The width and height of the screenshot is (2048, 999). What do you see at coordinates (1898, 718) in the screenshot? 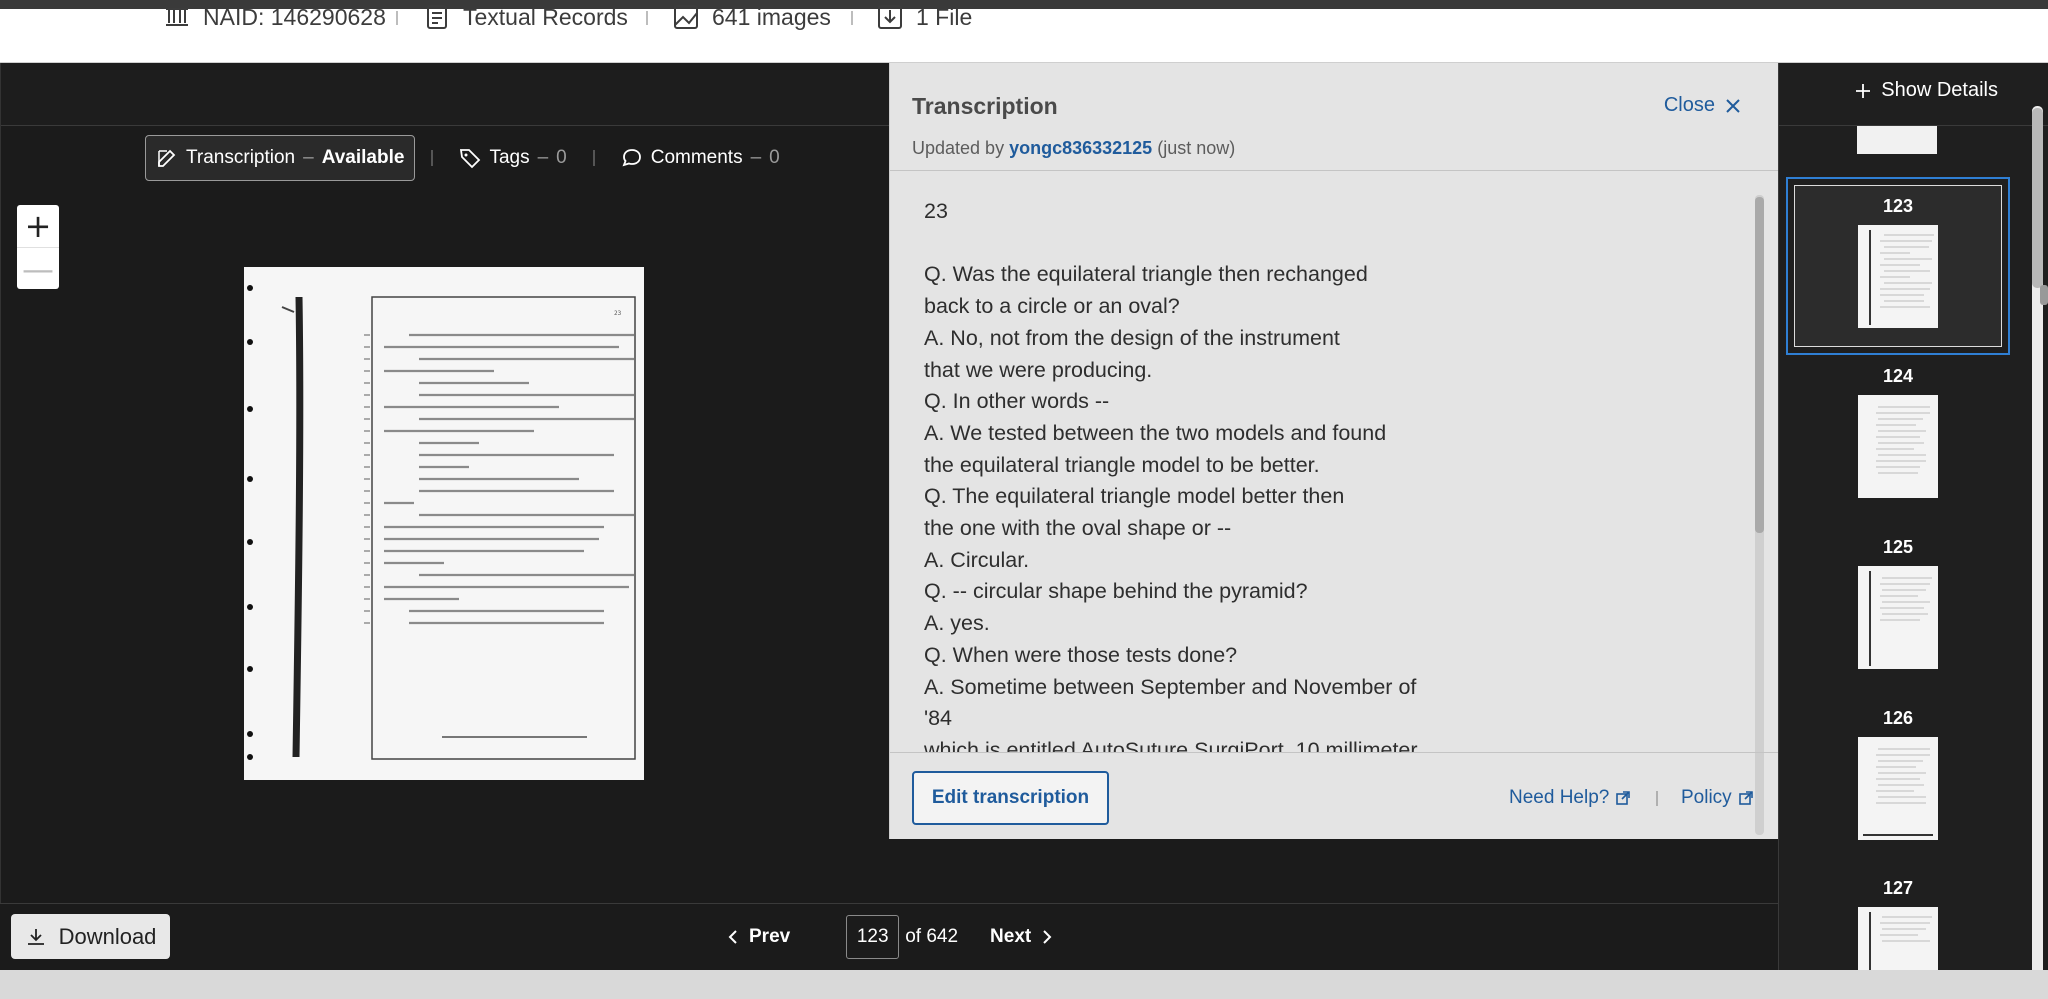
I see `thumbnail-number: 126` at bounding box center [1898, 718].